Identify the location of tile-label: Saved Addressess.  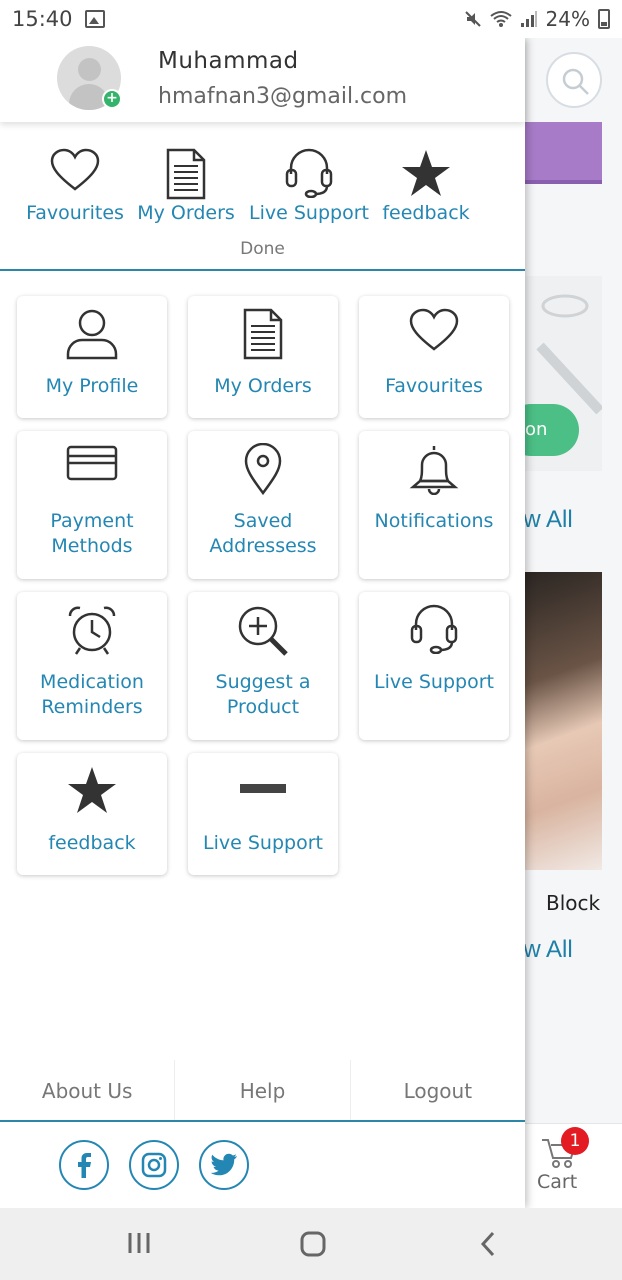
(263, 533).